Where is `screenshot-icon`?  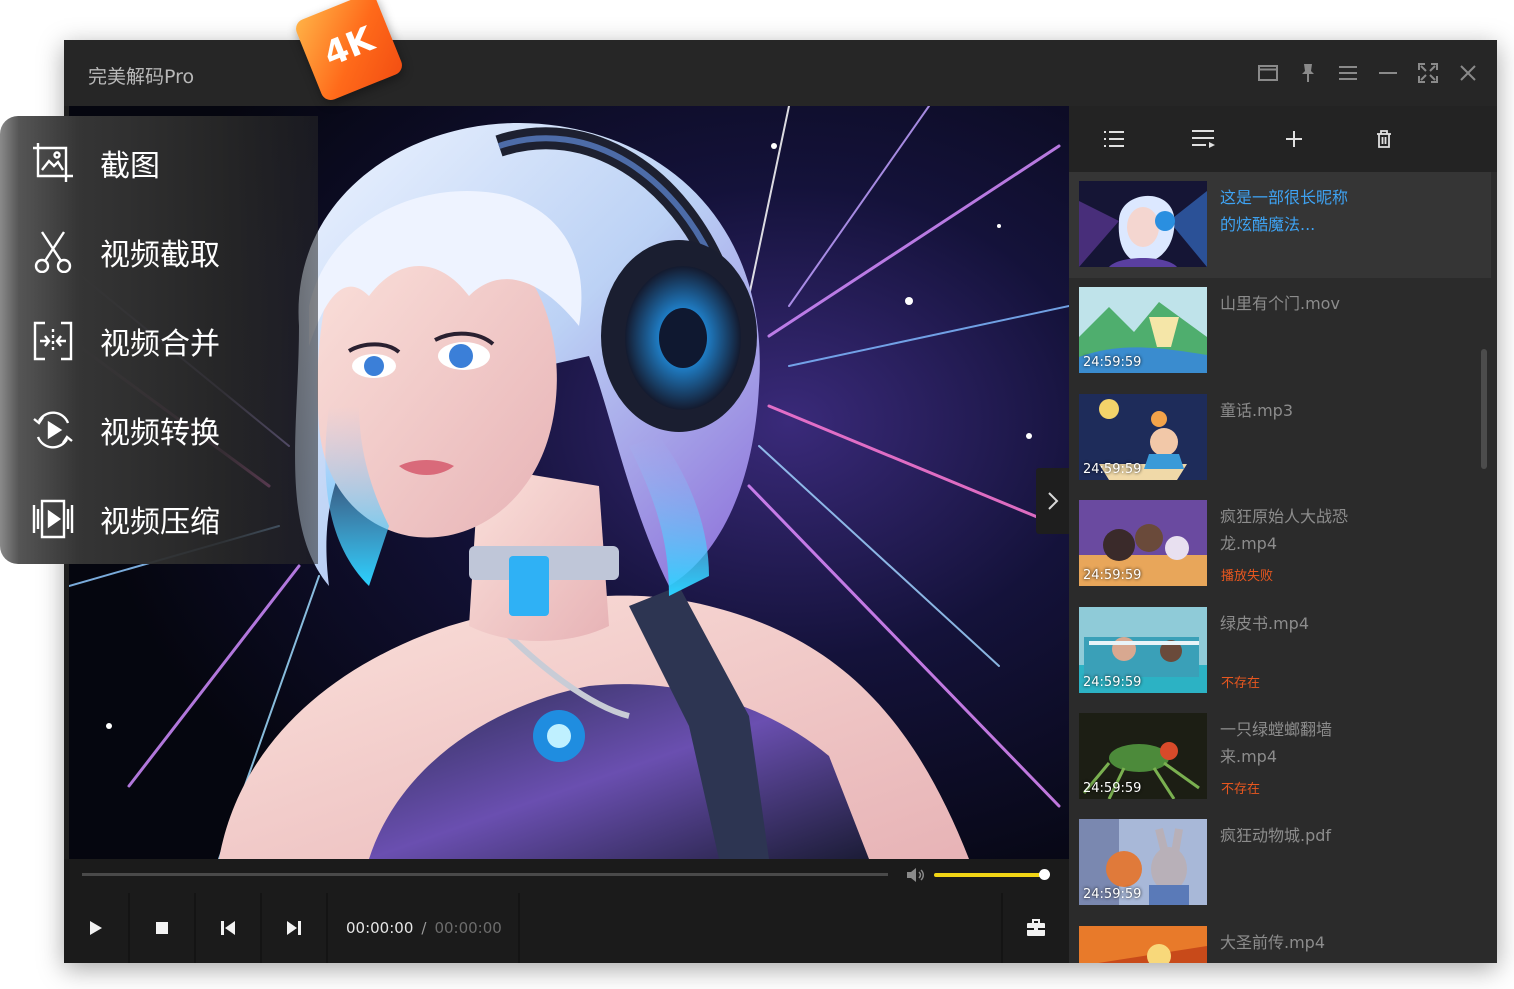
screenshot-icon is located at coordinates (53, 163).